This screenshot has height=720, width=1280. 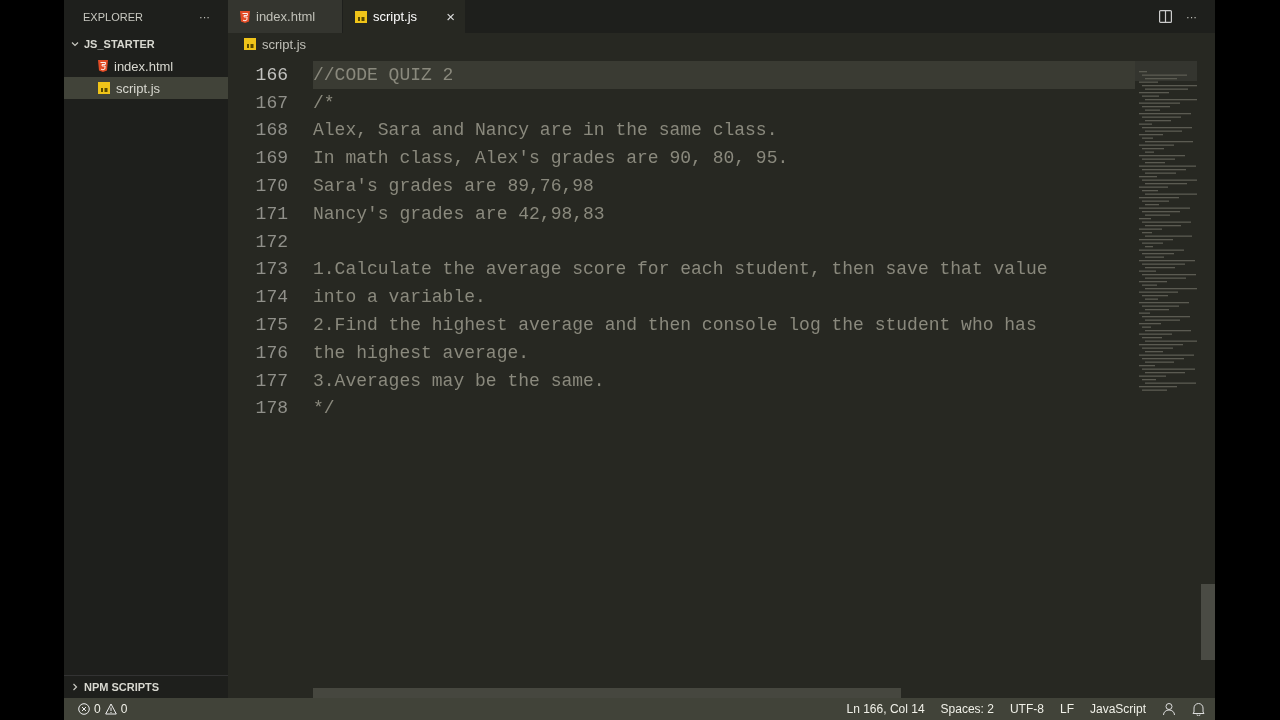 I want to click on breadcrumb: script.js, so click(x=721, y=44).